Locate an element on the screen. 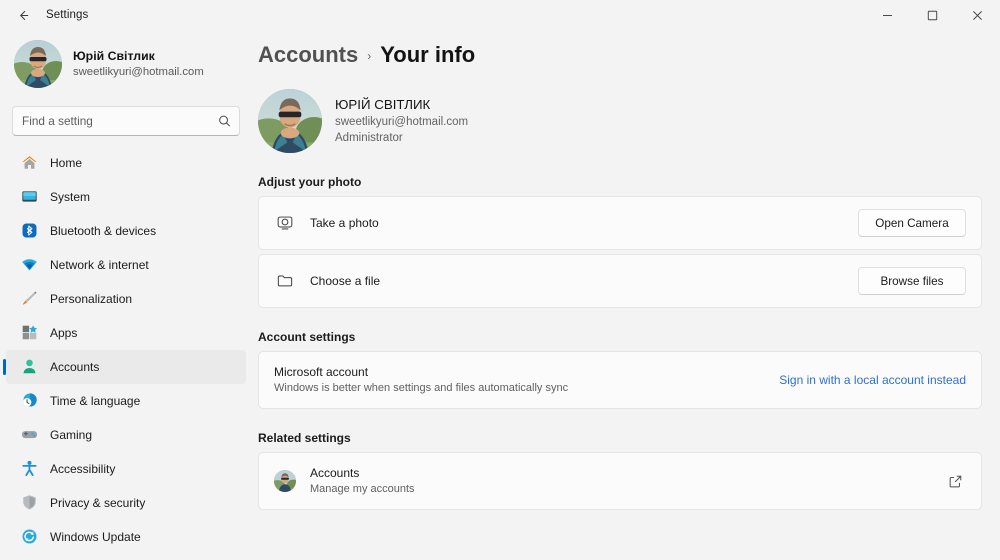  sidebar-account-text: Юрій Світлик sweetlikyuri@hotmail.com is located at coordinates (138, 64).